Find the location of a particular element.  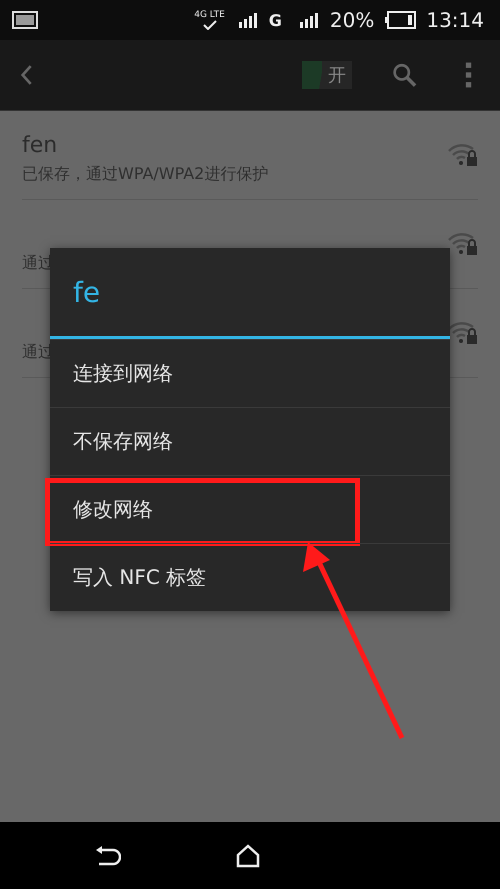

network-type: 4G LTE is located at coordinates (209, 15).